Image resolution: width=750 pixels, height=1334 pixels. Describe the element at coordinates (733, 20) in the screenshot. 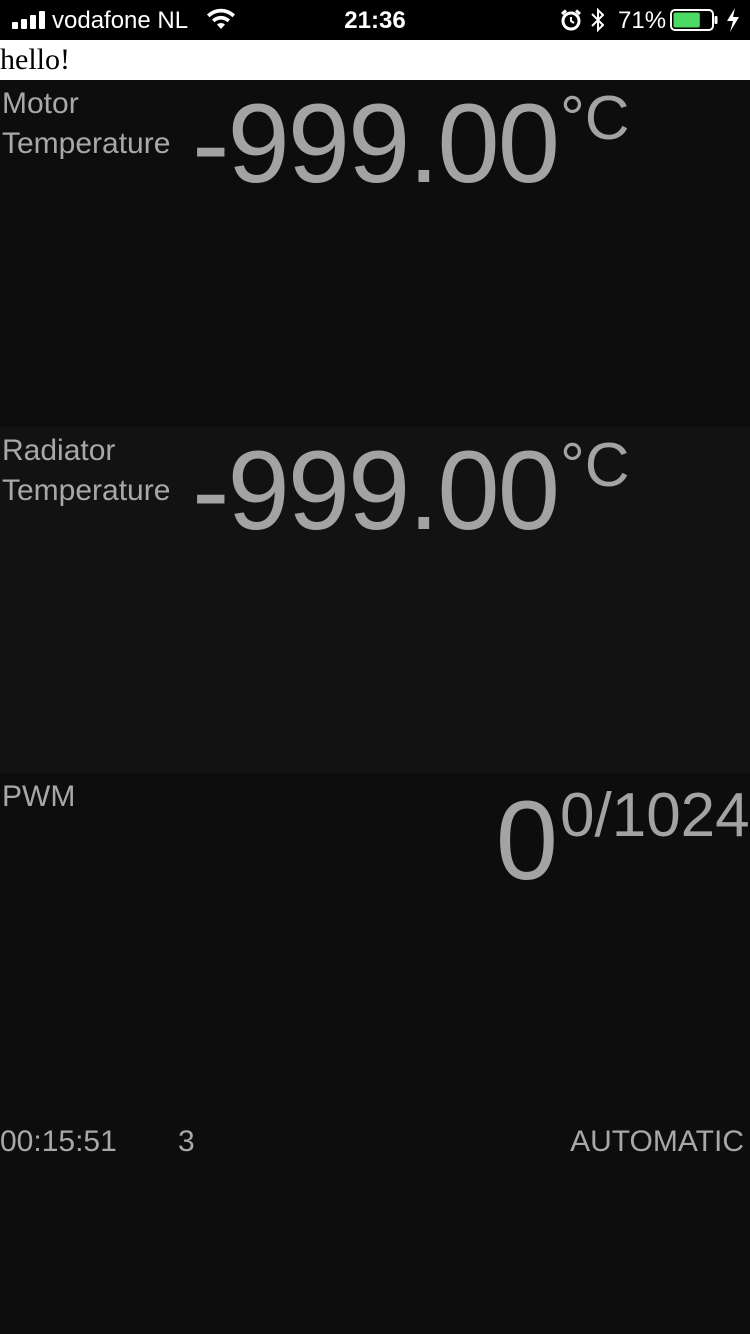

I see `charging-bolt-icon` at that location.